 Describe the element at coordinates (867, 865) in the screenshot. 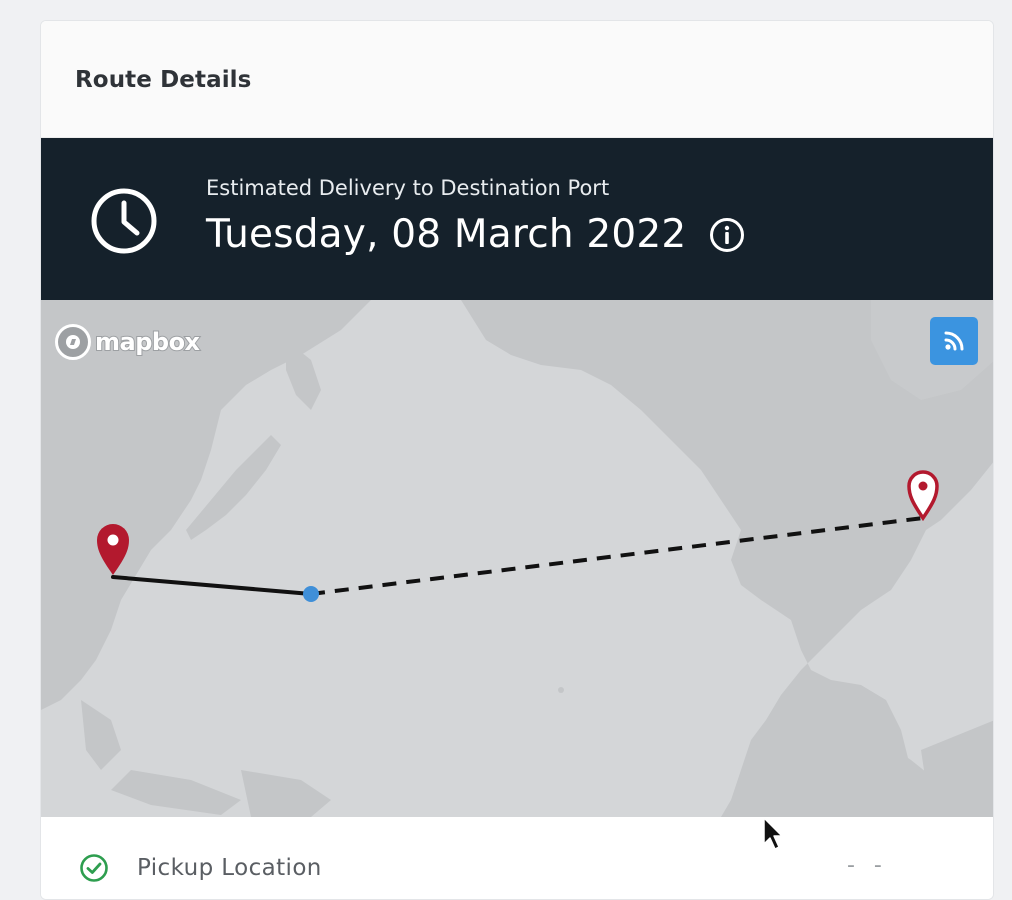

I see `pickup-location-value: - -` at that location.